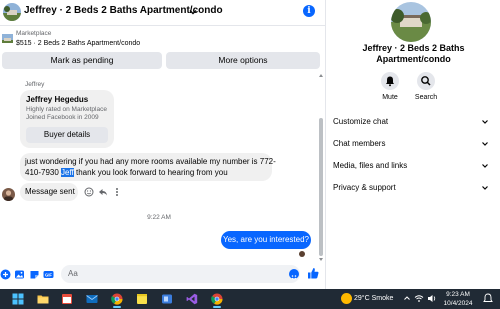 The image size is (500, 309). I want to click on scroll-up-arrow, so click(321, 75).